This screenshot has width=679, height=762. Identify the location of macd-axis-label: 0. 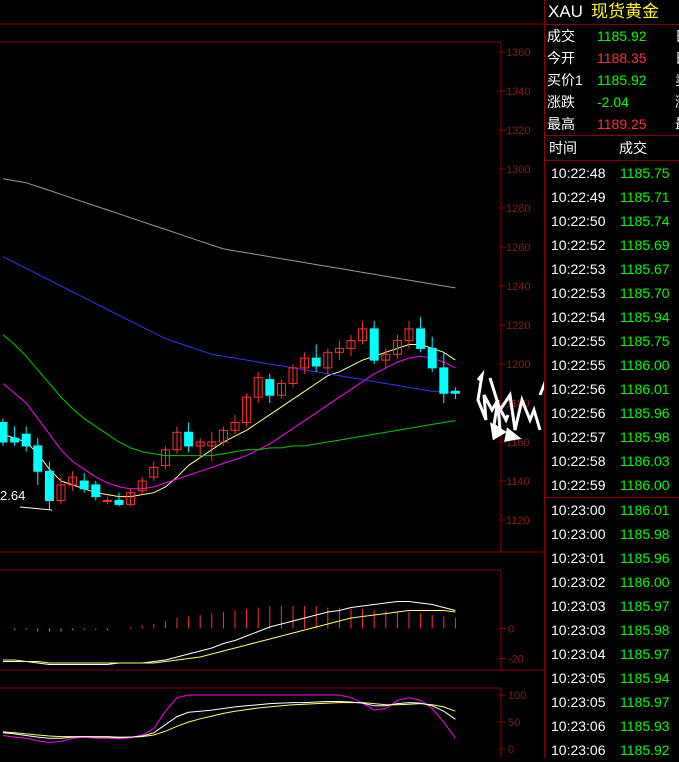
(511, 630).